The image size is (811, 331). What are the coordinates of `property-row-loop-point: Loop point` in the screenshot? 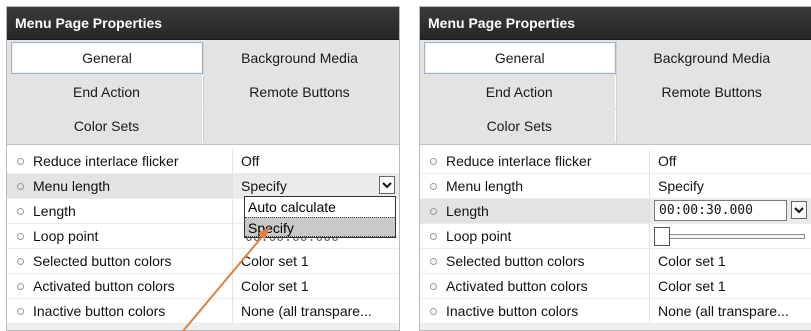 It's located at (615, 236).